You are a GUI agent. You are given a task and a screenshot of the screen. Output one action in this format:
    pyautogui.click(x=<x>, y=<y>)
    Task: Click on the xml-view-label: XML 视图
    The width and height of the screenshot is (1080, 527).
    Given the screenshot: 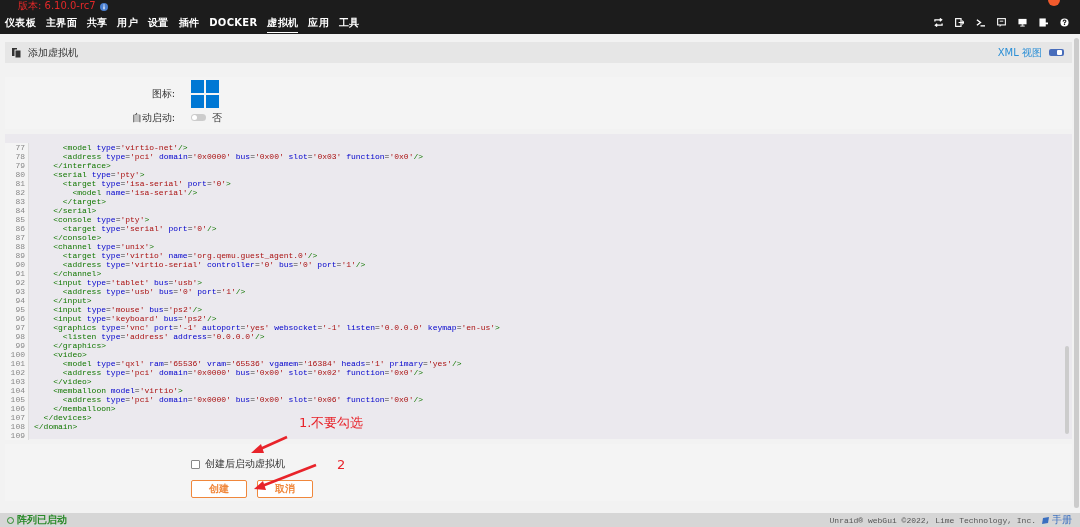 What is the action you would take?
    pyautogui.click(x=1019, y=52)
    